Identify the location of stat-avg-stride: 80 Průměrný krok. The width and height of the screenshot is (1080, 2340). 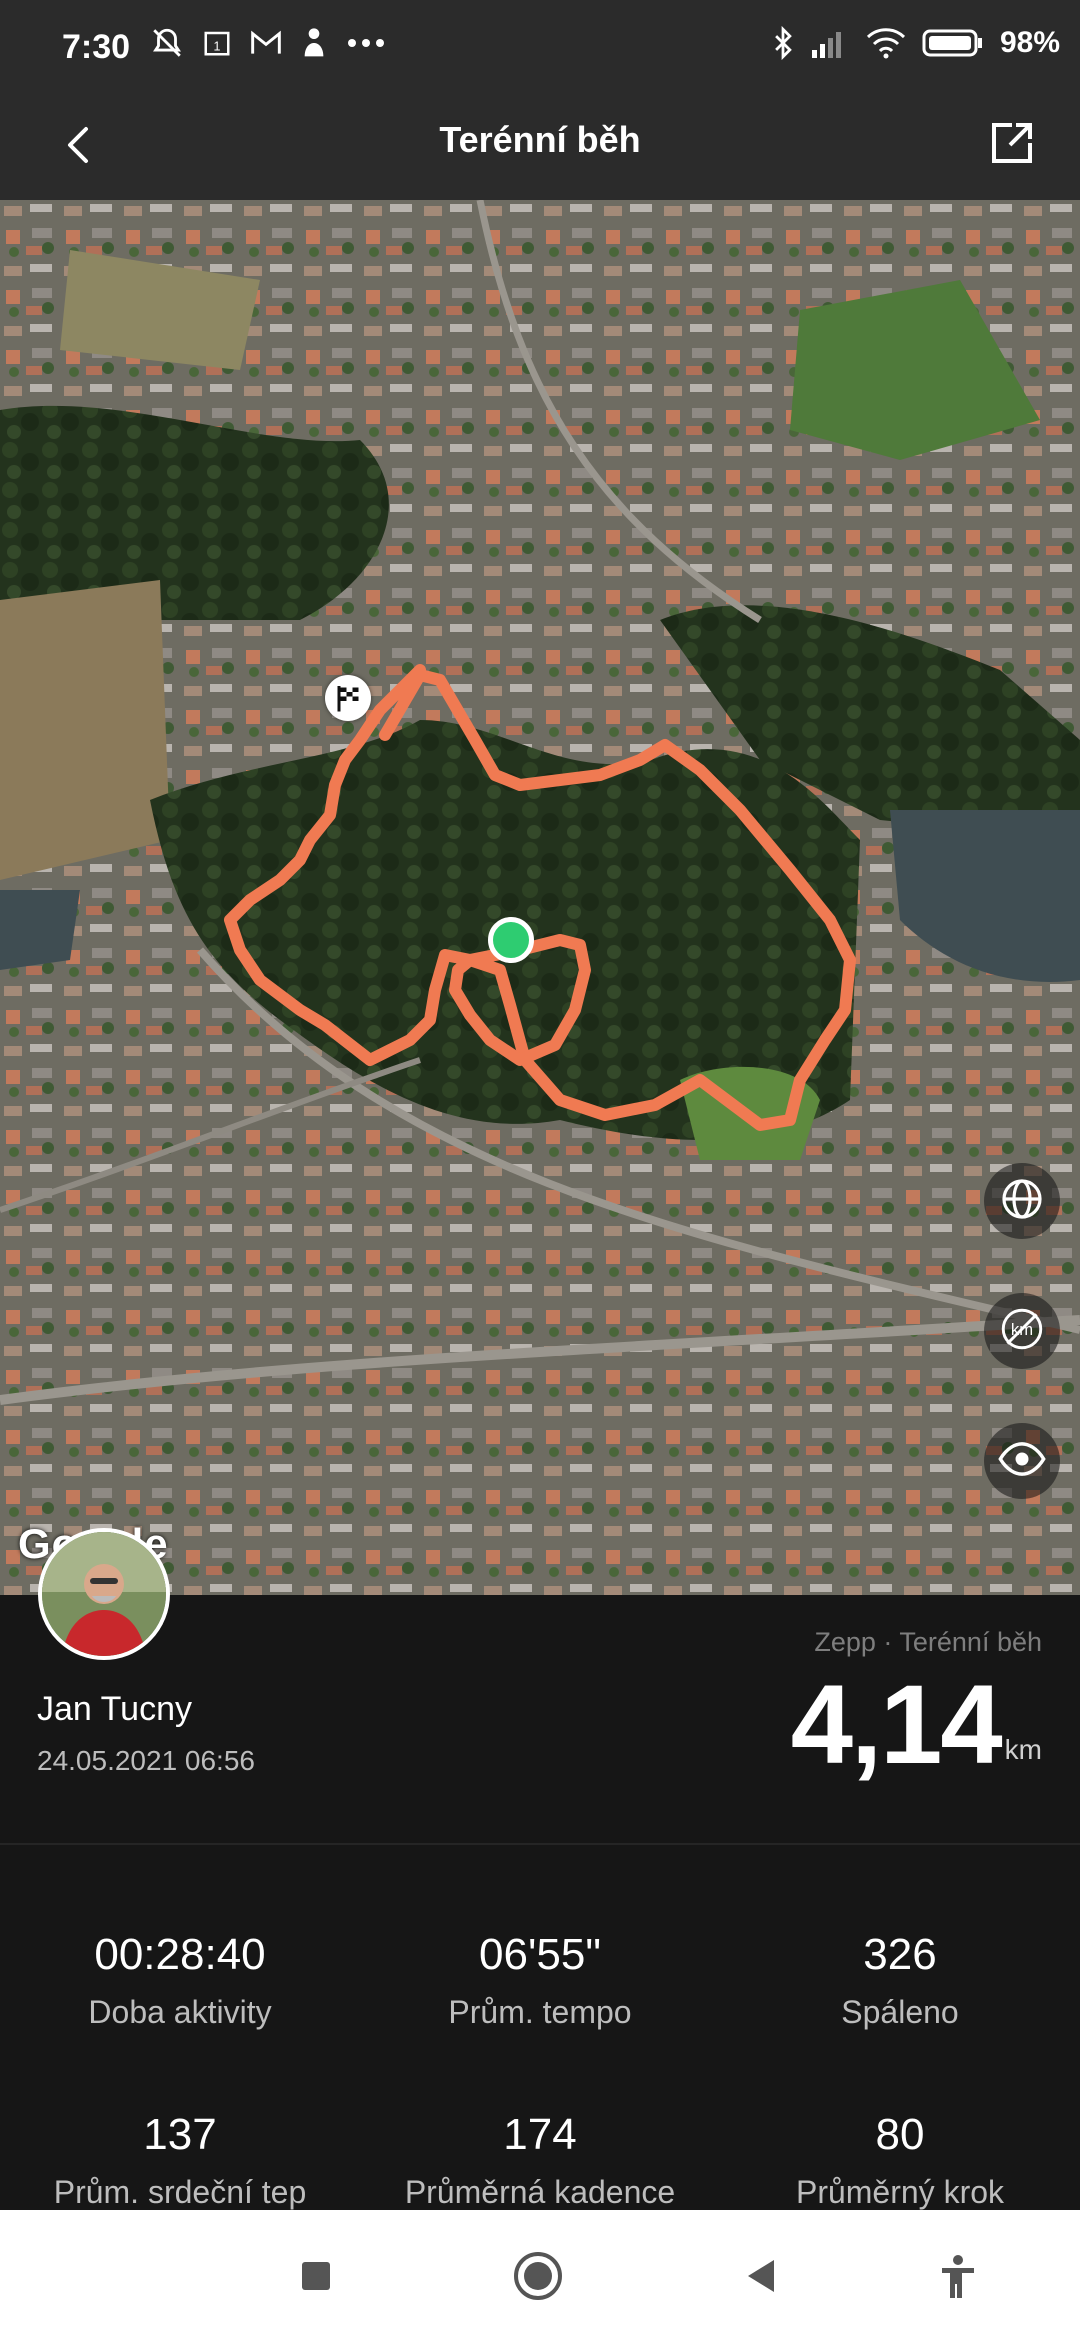
(900, 2160).